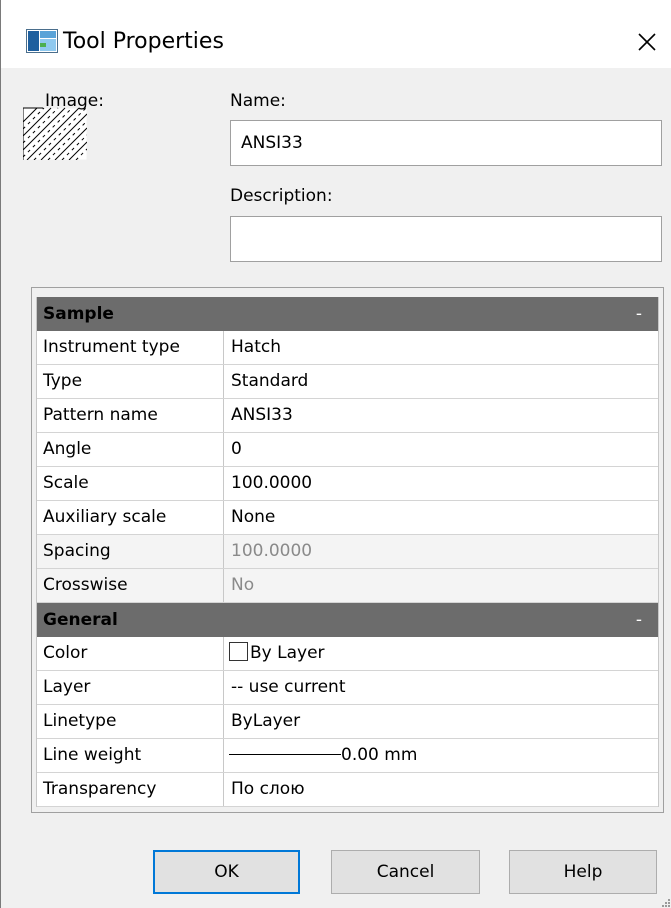  Describe the element at coordinates (130, 755) in the screenshot. I see `property-key: Line weight` at that location.